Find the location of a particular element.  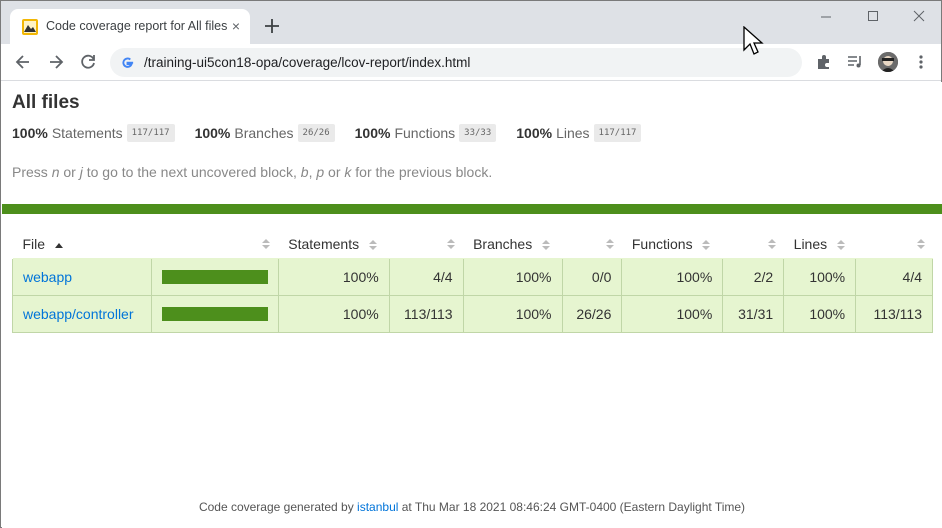

footer-prefix: Code coverage generated by is located at coordinates (278, 507).